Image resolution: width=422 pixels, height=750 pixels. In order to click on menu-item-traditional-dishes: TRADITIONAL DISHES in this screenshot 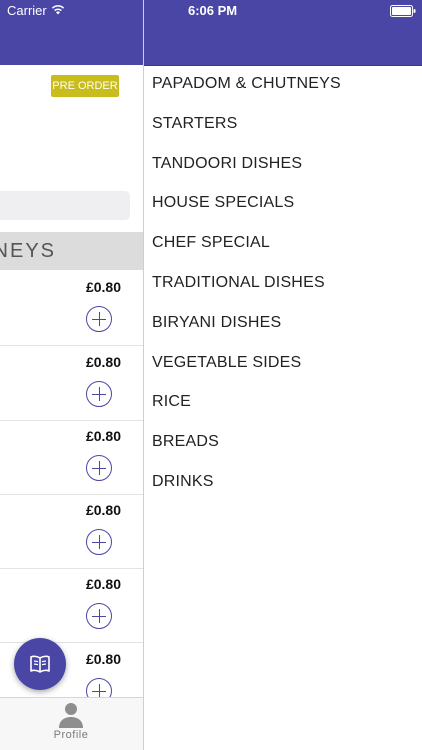, I will do `click(283, 283)`.